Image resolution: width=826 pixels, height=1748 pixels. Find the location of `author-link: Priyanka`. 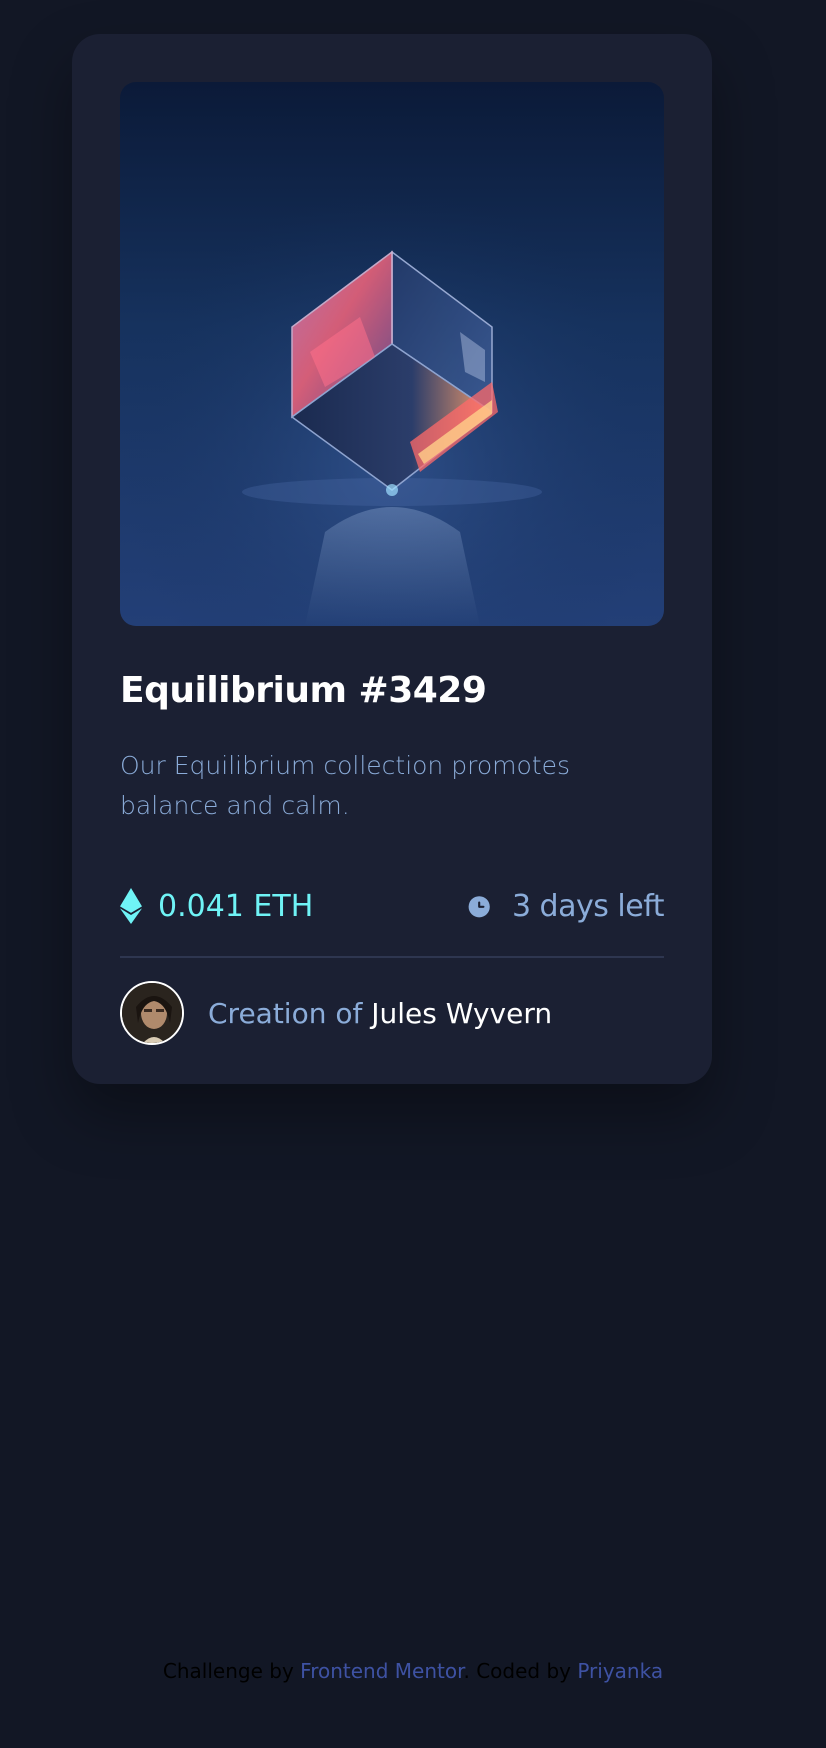

author-link: Priyanka is located at coordinates (620, 1671).